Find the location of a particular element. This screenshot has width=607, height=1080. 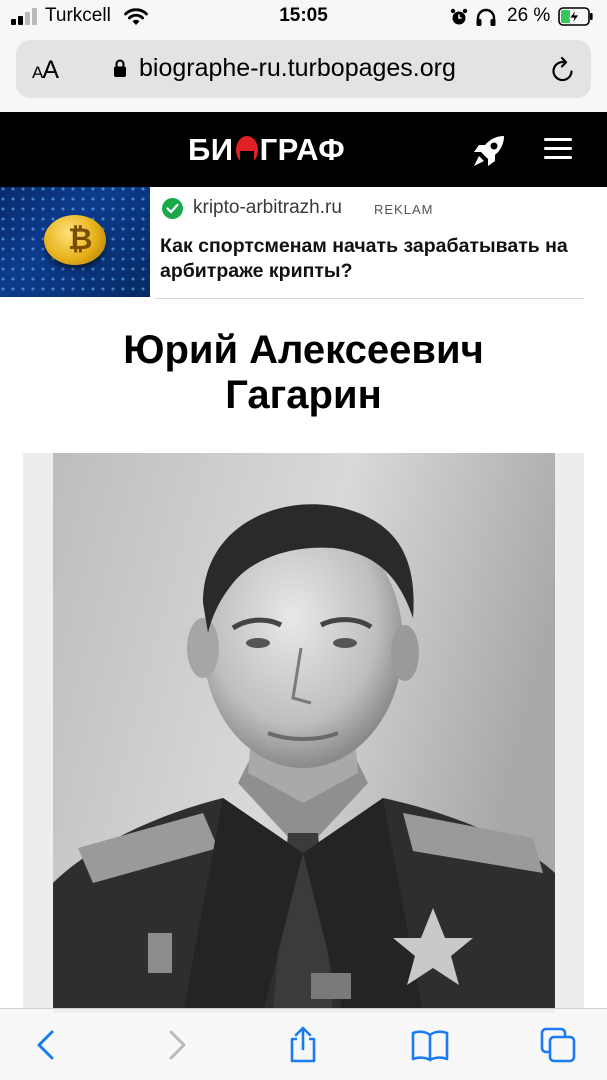

verified-check-icon is located at coordinates (172, 208).